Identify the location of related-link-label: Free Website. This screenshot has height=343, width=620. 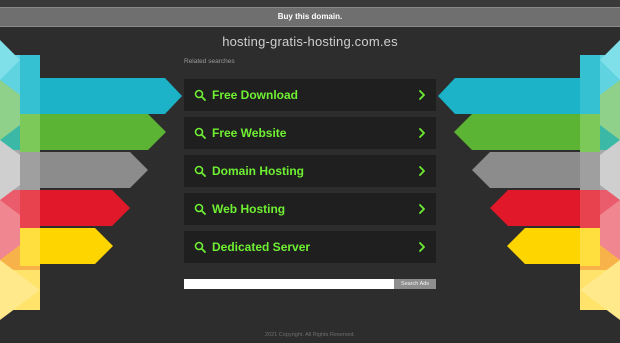
(249, 133).